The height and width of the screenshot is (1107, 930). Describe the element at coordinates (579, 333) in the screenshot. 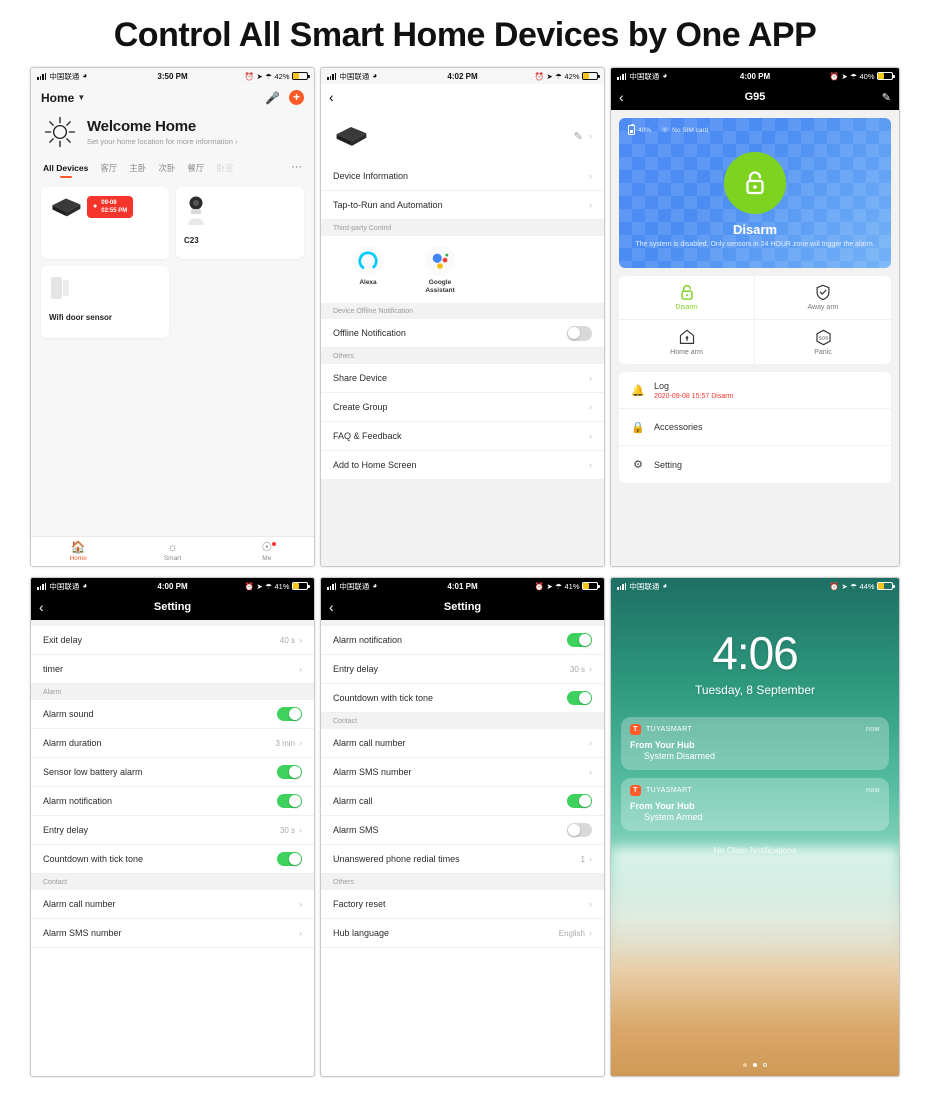

I see `offline-notification-toggle` at that location.